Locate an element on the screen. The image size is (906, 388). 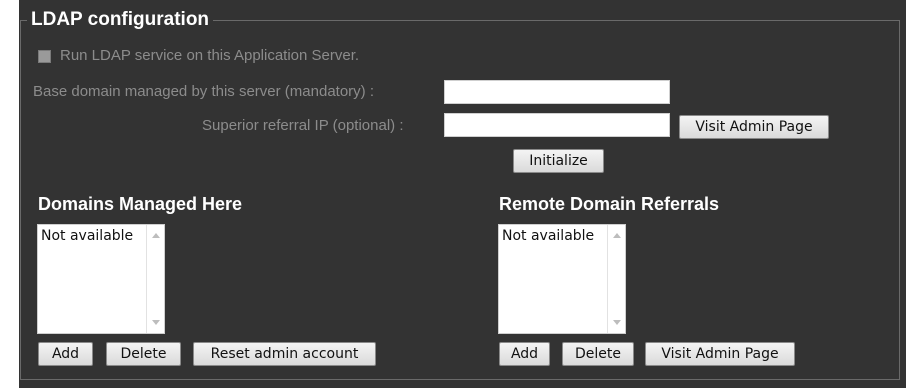
domains-add-button: Add is located at coordinates (65, 354).